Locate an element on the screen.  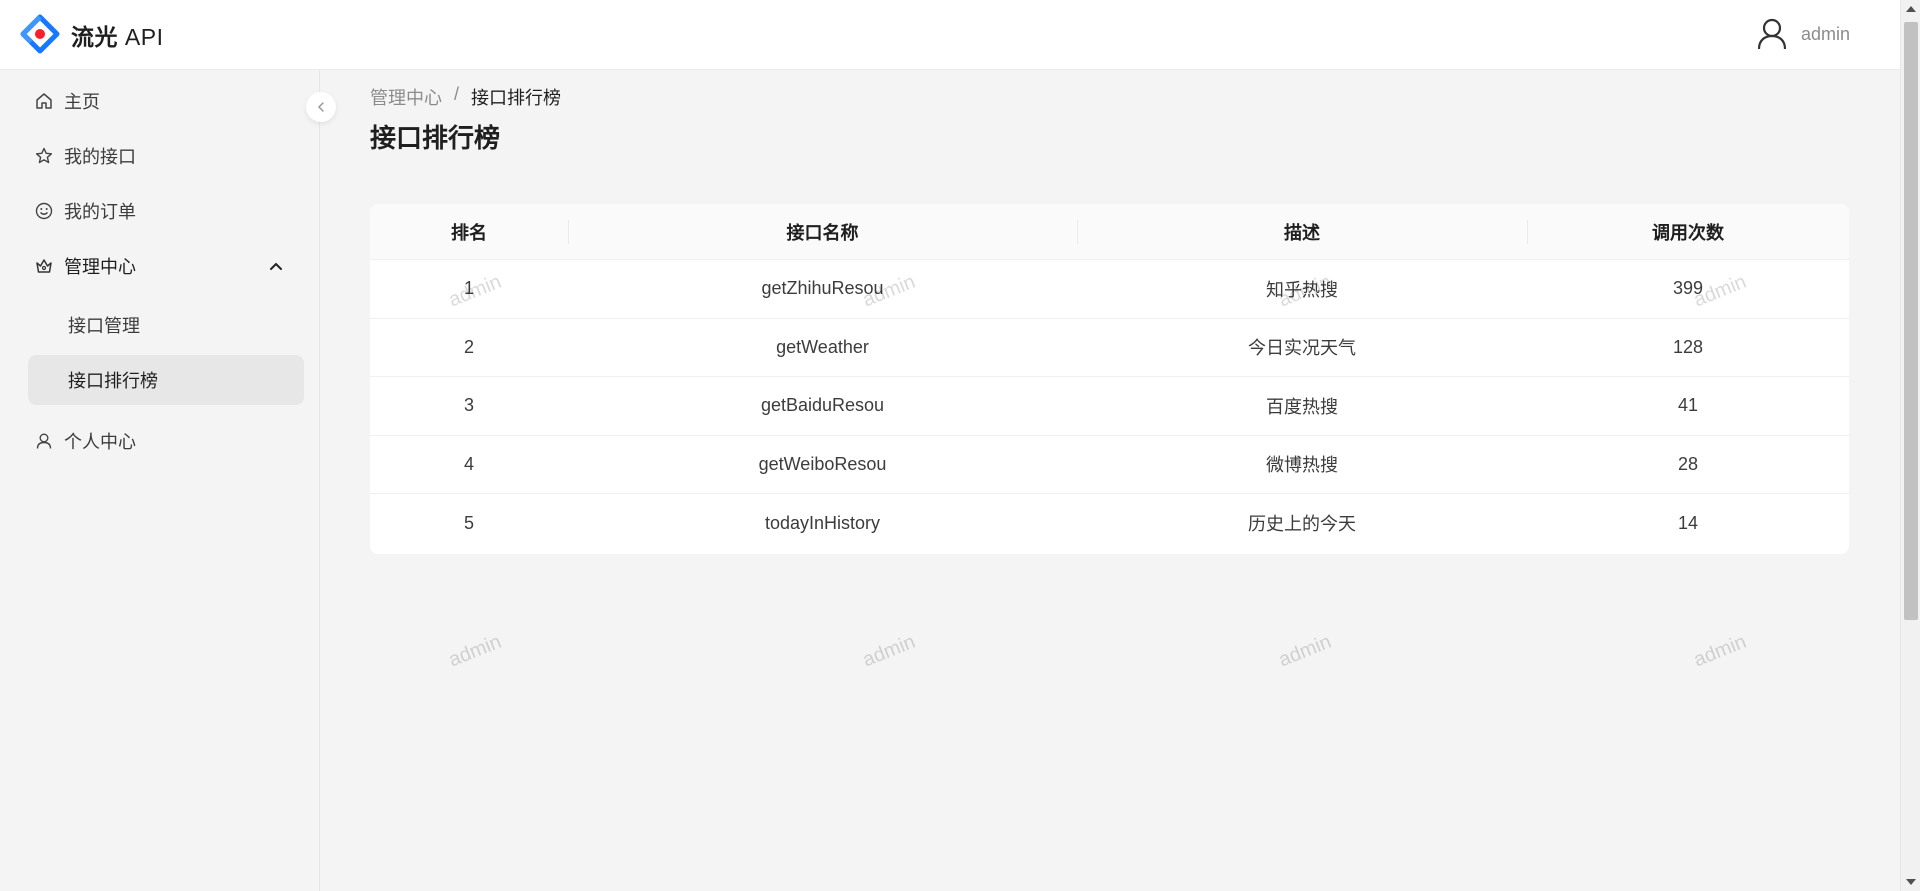
cell-api-name: getWeather is located at coordinates (822, 346).